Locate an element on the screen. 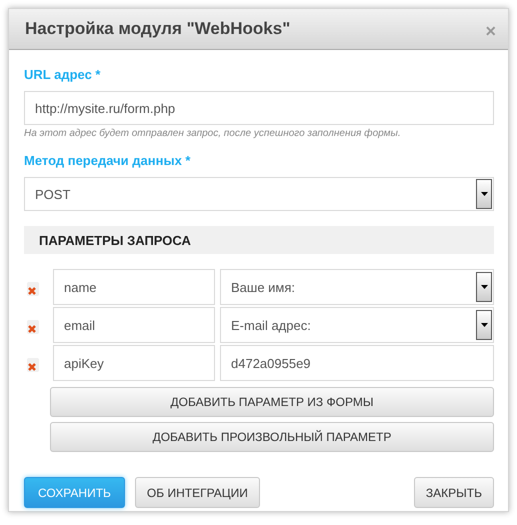  parameter-value-select: E-mail адрес: is located at coordinates (357, 325).